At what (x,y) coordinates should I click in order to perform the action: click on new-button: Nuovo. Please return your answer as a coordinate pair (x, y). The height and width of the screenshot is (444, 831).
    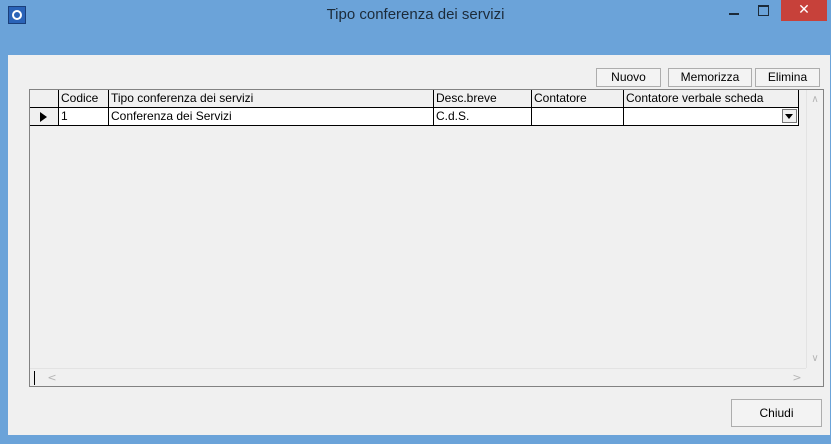
    Looking at the image, I should click on (628, 77).